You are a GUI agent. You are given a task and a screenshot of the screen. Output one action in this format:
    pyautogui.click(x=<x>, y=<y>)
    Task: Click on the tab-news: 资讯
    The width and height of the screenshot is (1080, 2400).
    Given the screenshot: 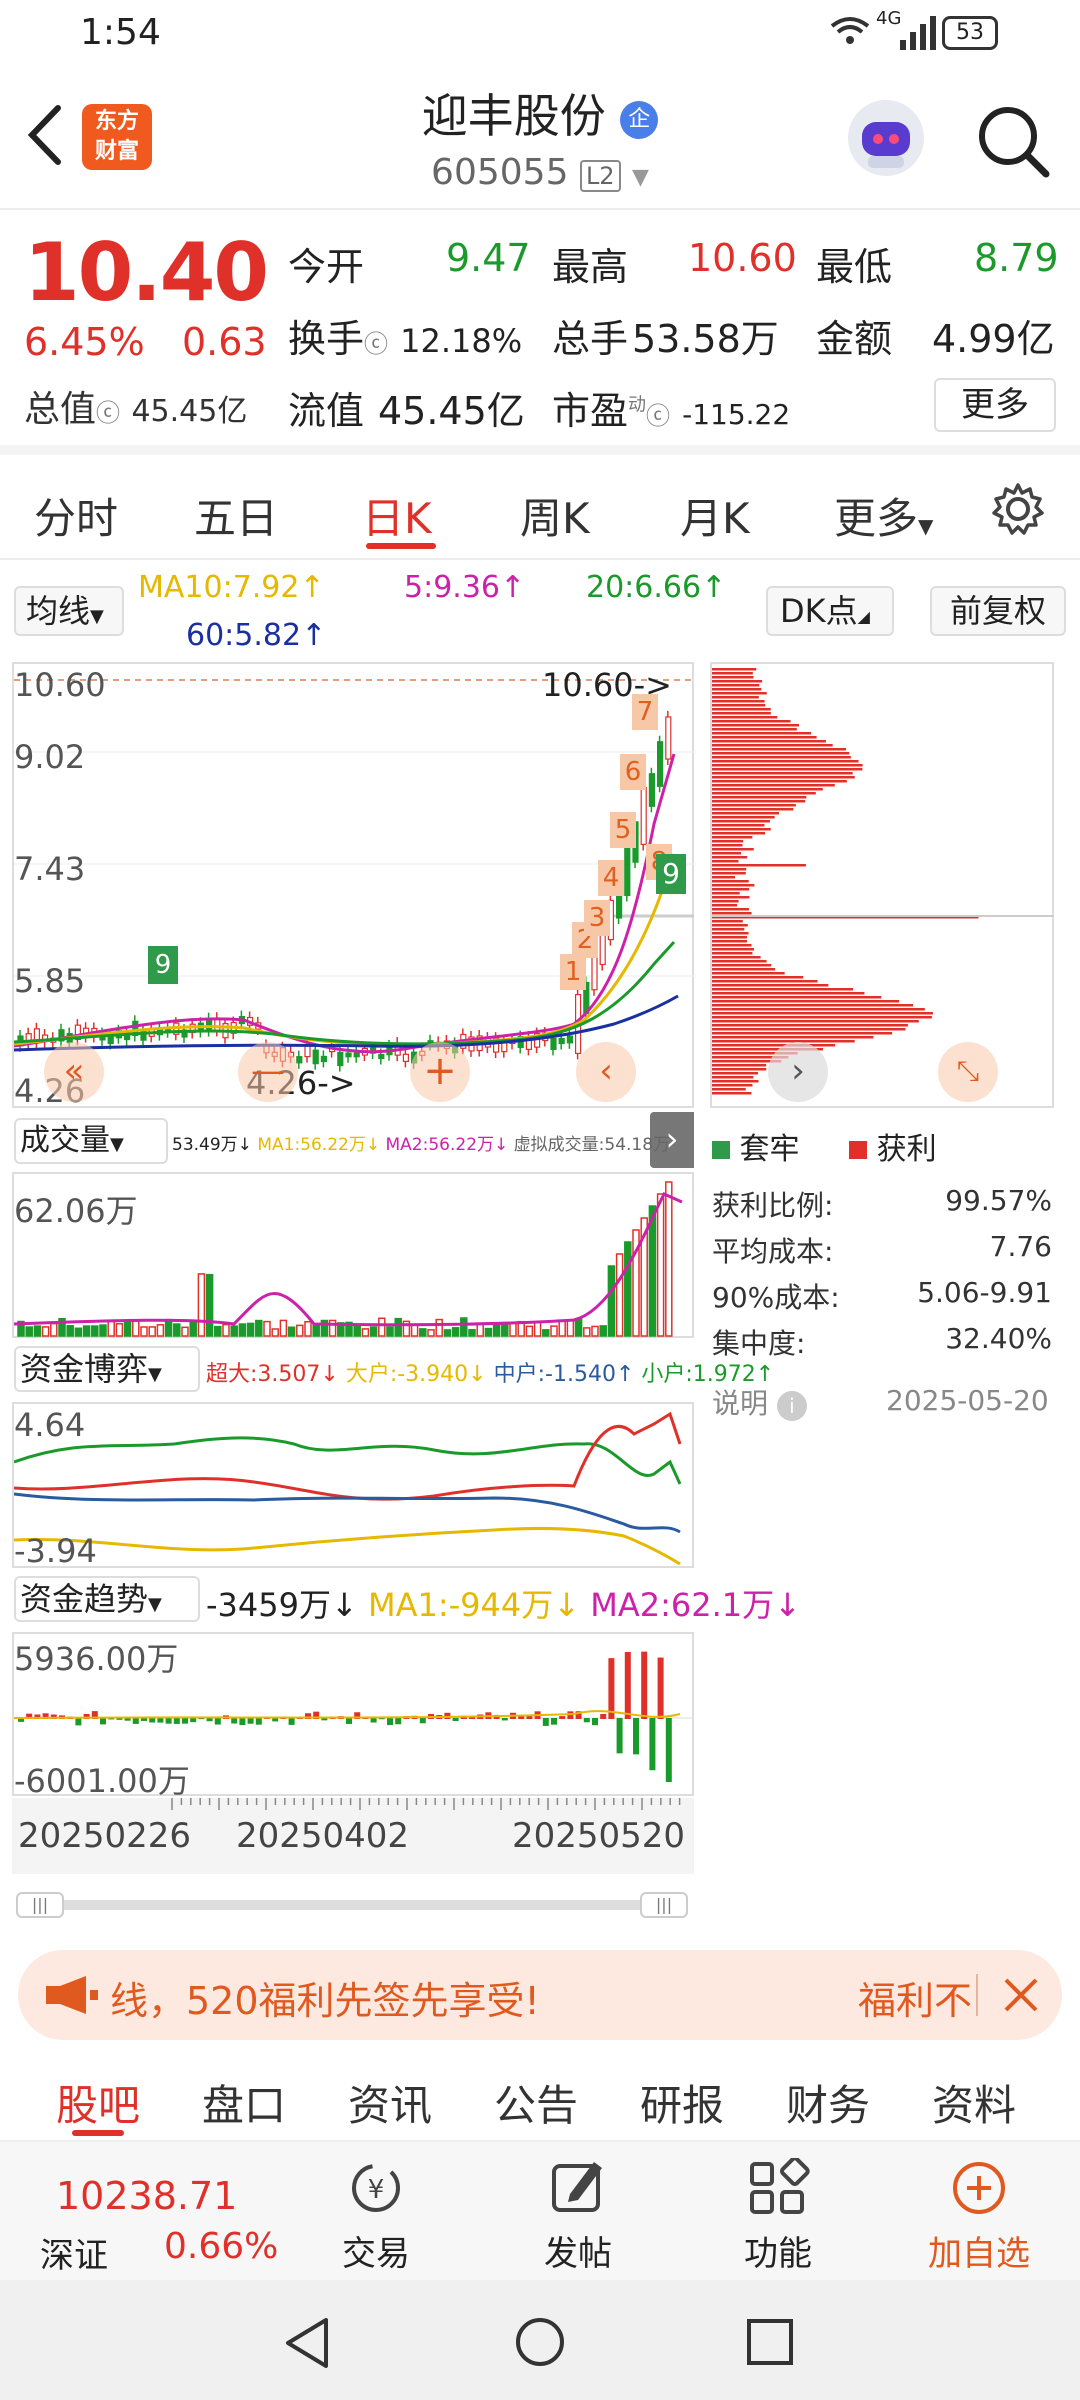 What is the action you would take?
    pyautogui.click(x=390, y=2102)
    